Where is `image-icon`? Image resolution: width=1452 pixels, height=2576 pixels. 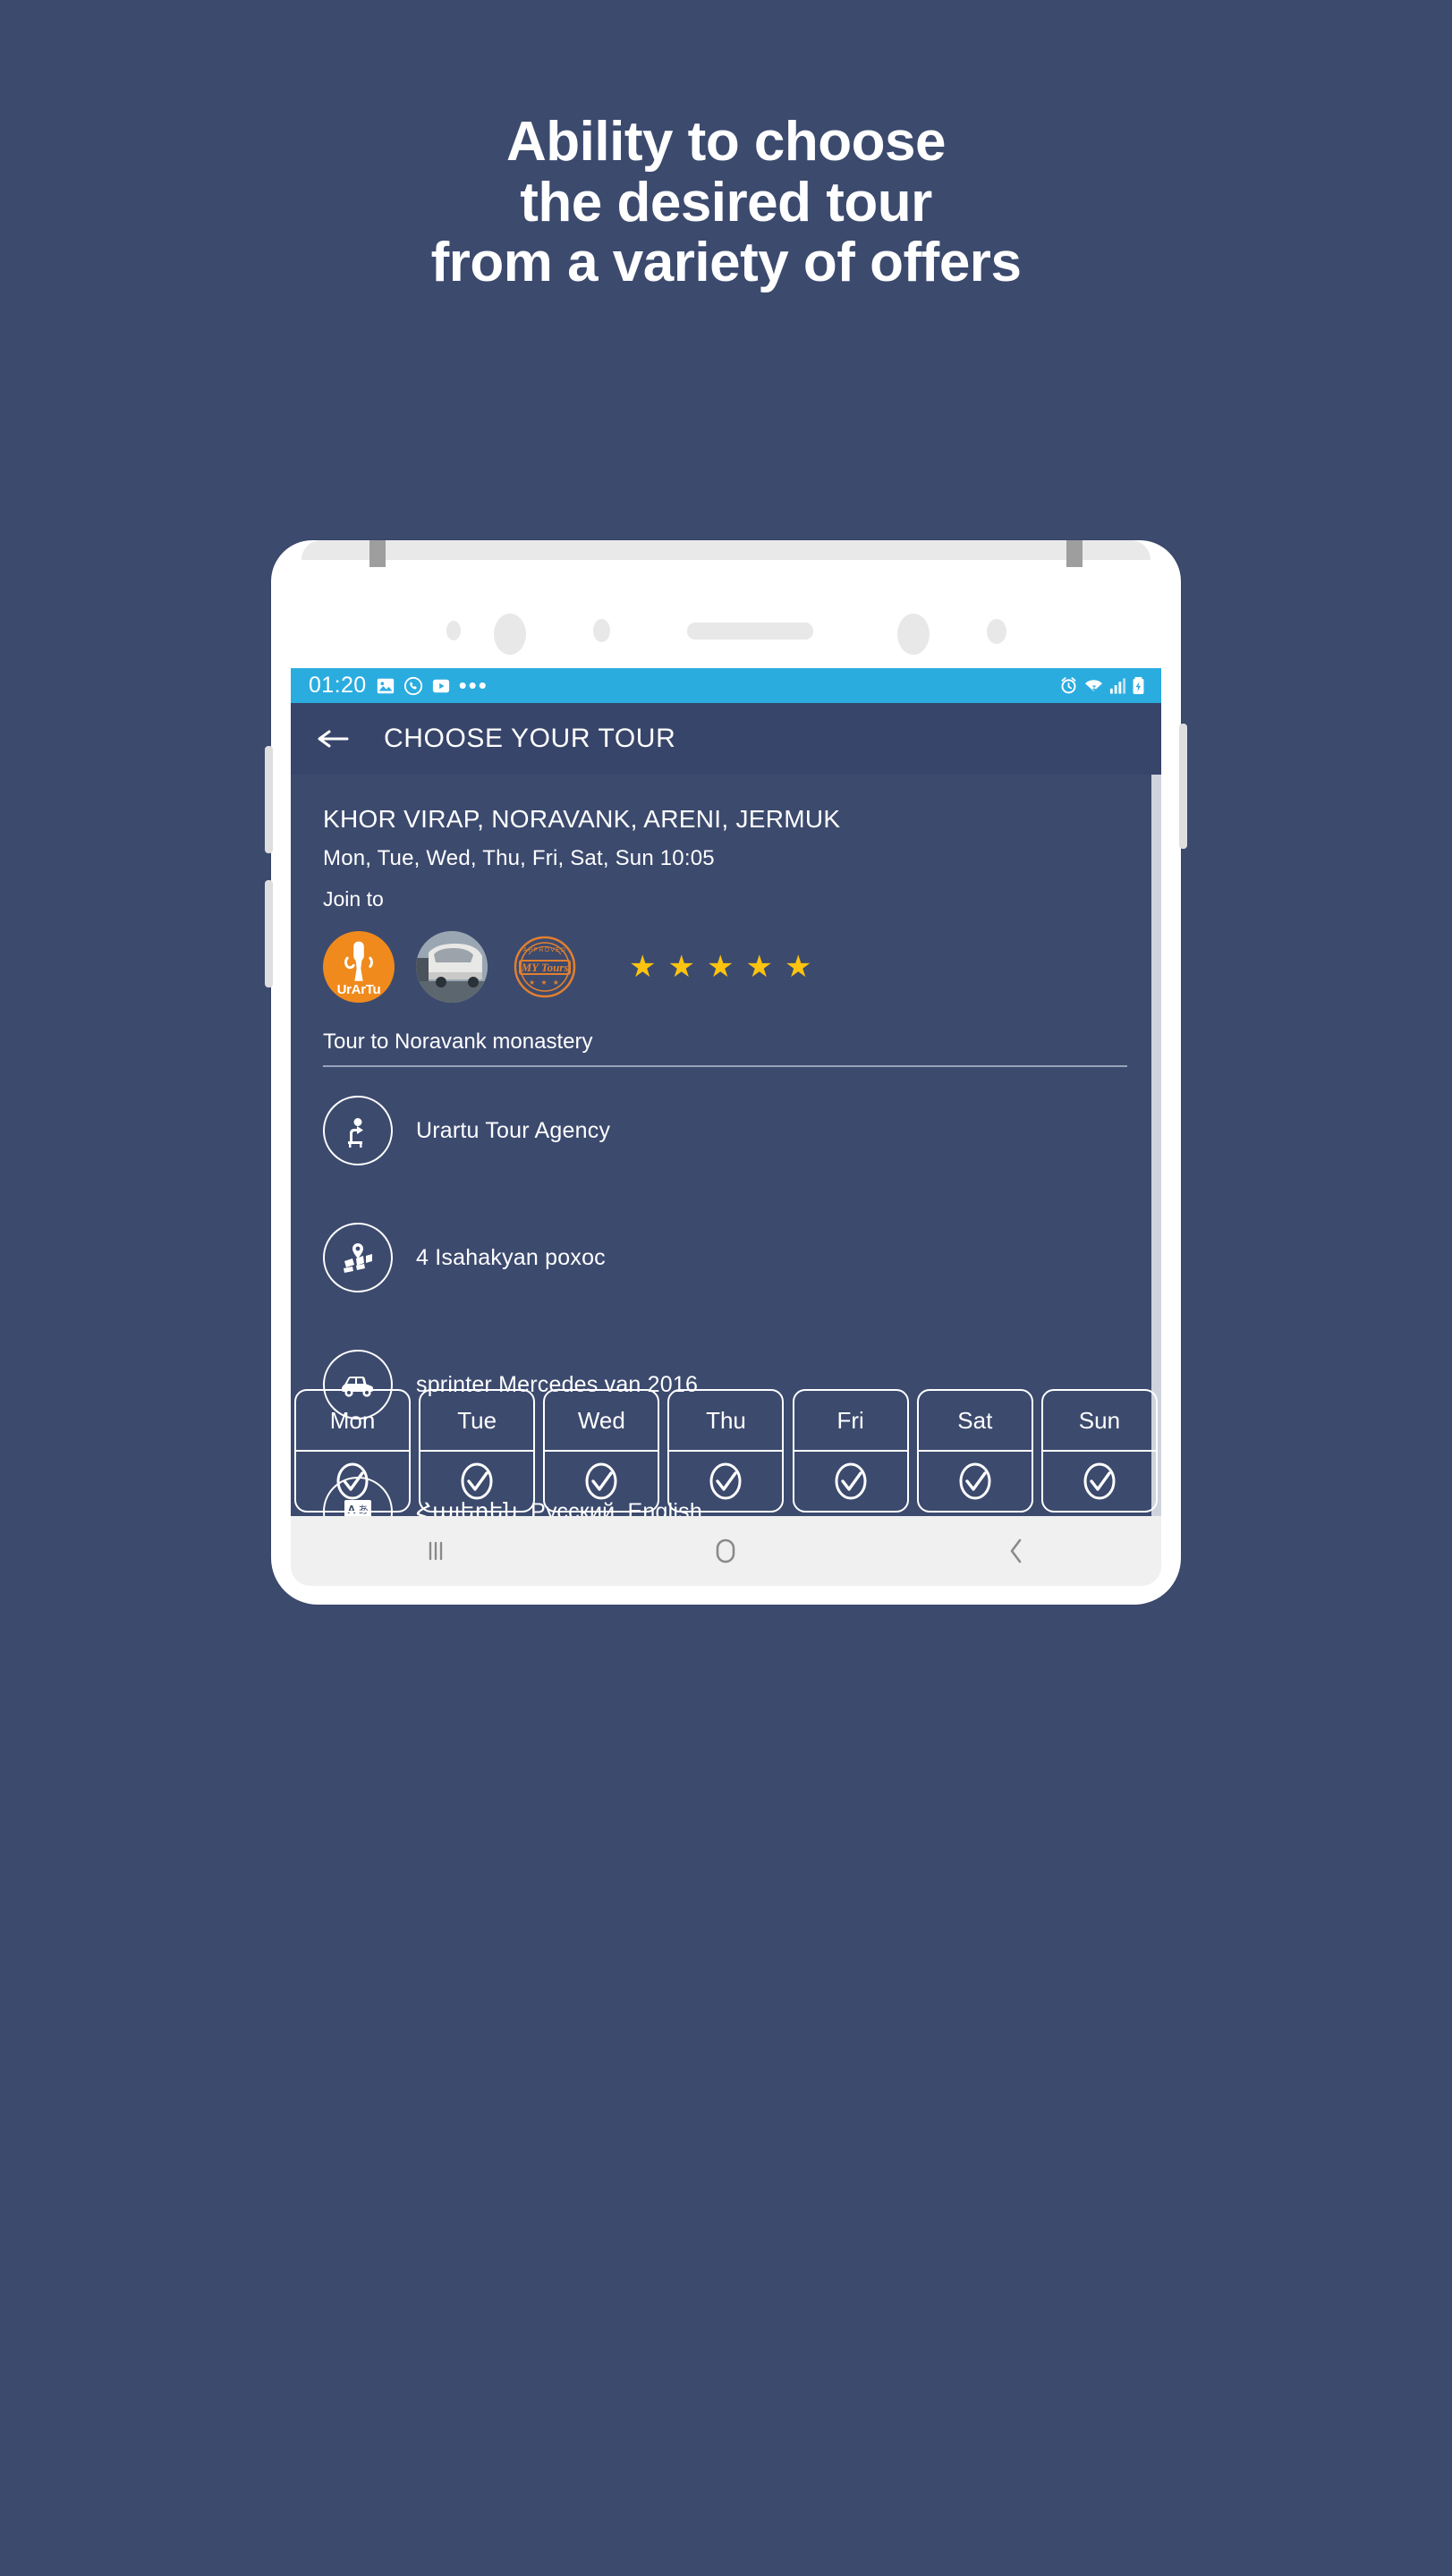
image-icon is located at coordinates (385, 686).